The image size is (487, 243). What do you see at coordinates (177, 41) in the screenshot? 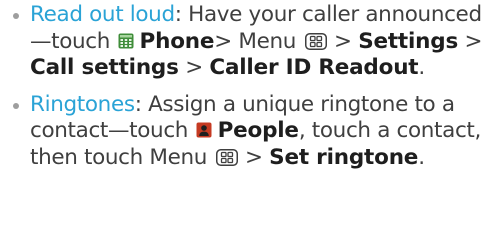
I see `phone-app-label: Phone` at bounding box center [177, 41].